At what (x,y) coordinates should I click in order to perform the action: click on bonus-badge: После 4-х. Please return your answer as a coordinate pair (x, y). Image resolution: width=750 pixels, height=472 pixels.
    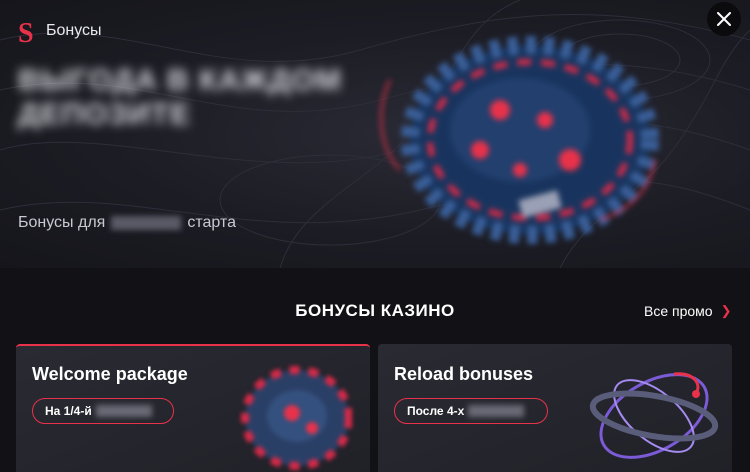
    Looking at the image, I should click on (471, 411).